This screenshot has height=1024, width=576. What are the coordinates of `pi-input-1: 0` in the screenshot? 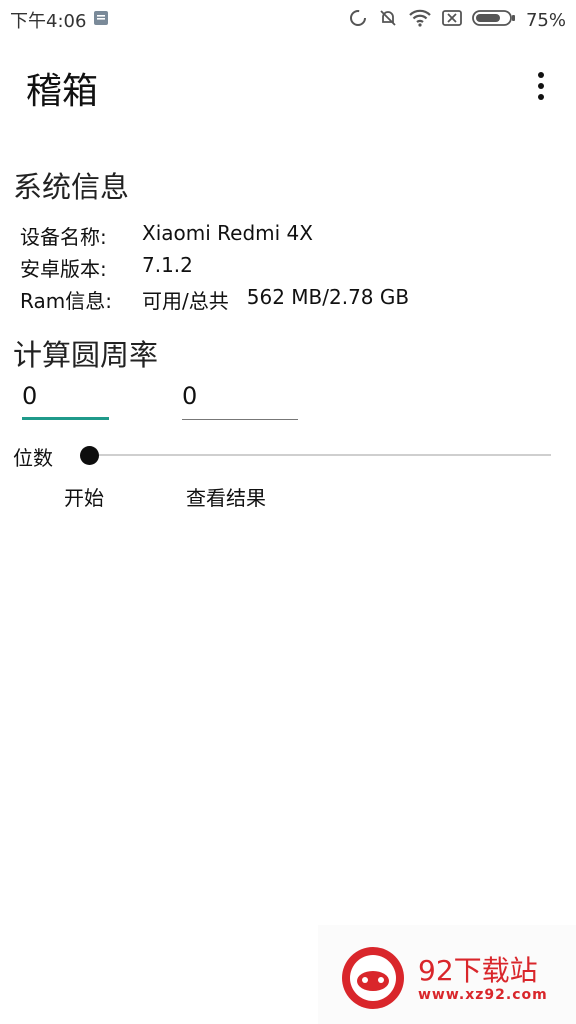 It's located at (65, 399).